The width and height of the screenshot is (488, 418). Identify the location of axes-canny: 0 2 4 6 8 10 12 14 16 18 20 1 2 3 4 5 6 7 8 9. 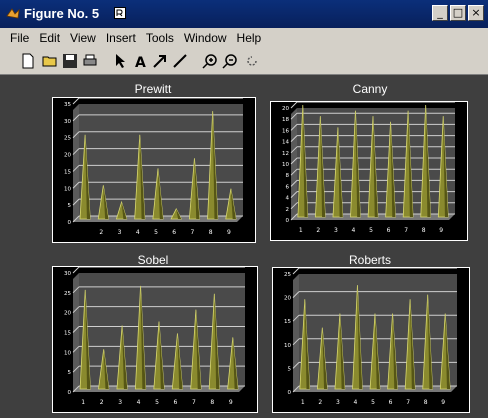
(369, 171).